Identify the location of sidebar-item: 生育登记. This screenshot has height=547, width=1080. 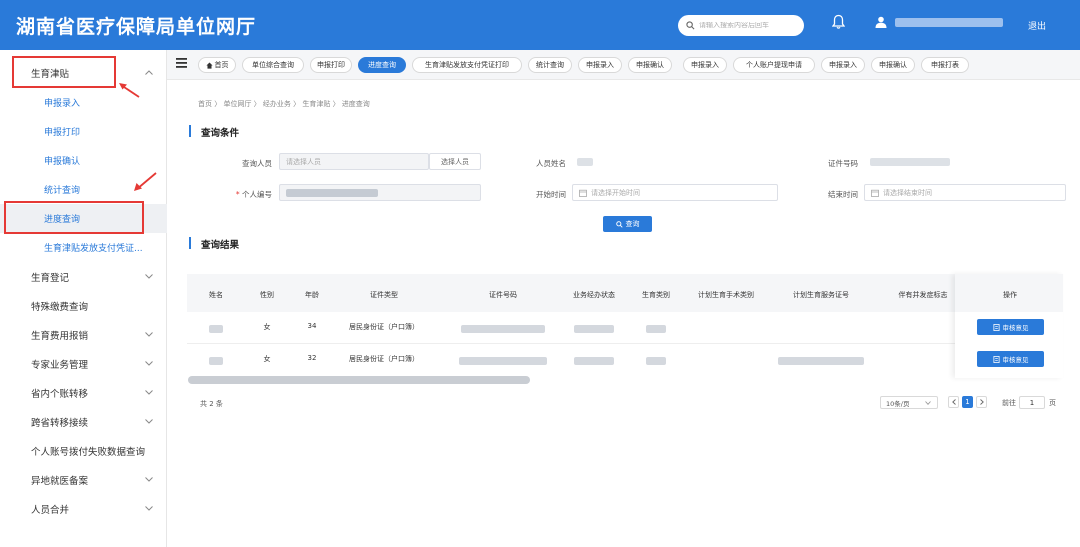
(83, 276).